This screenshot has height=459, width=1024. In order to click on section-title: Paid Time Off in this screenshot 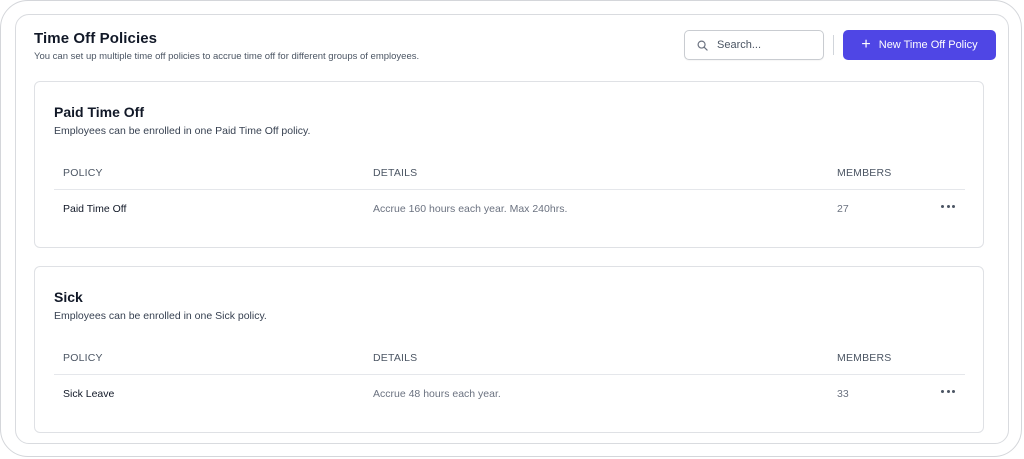, I will do `click(99, 112)`.